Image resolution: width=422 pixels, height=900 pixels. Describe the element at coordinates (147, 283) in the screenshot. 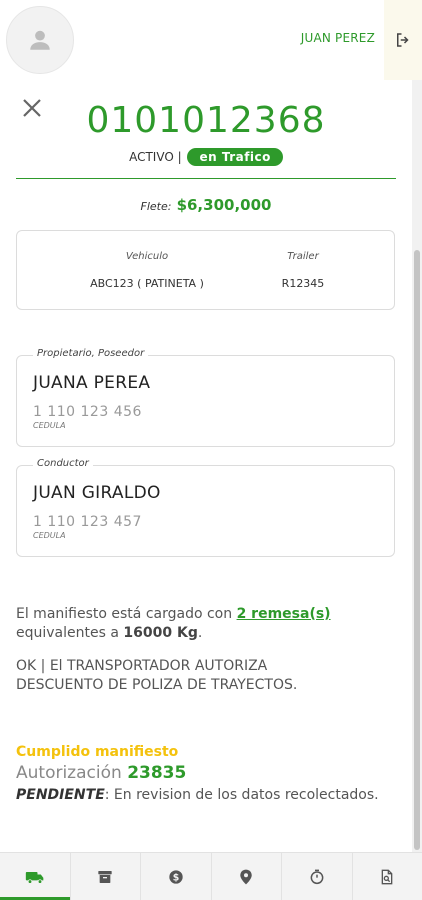

I see `vehicle-value: ABC123 ( PATINETA )` at that location.